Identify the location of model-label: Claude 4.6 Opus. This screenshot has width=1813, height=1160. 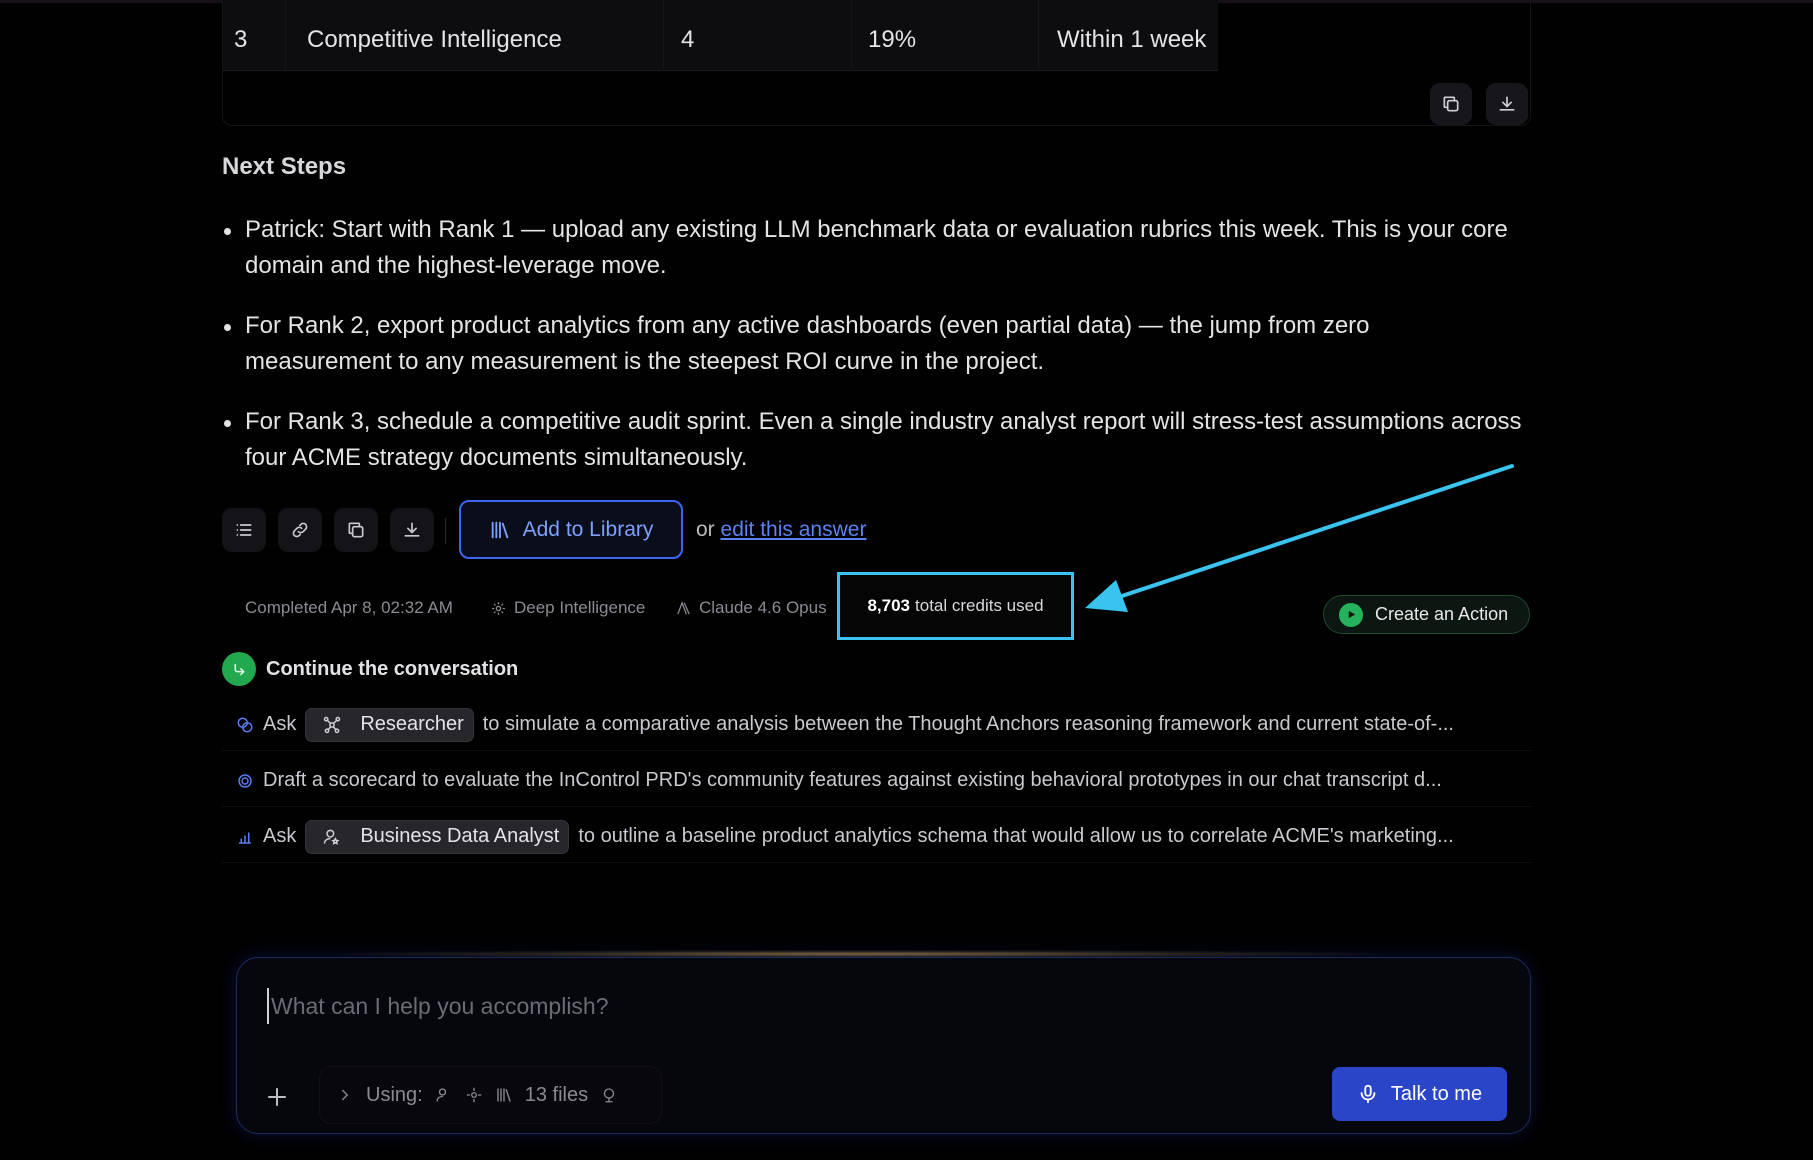
(751, 608).